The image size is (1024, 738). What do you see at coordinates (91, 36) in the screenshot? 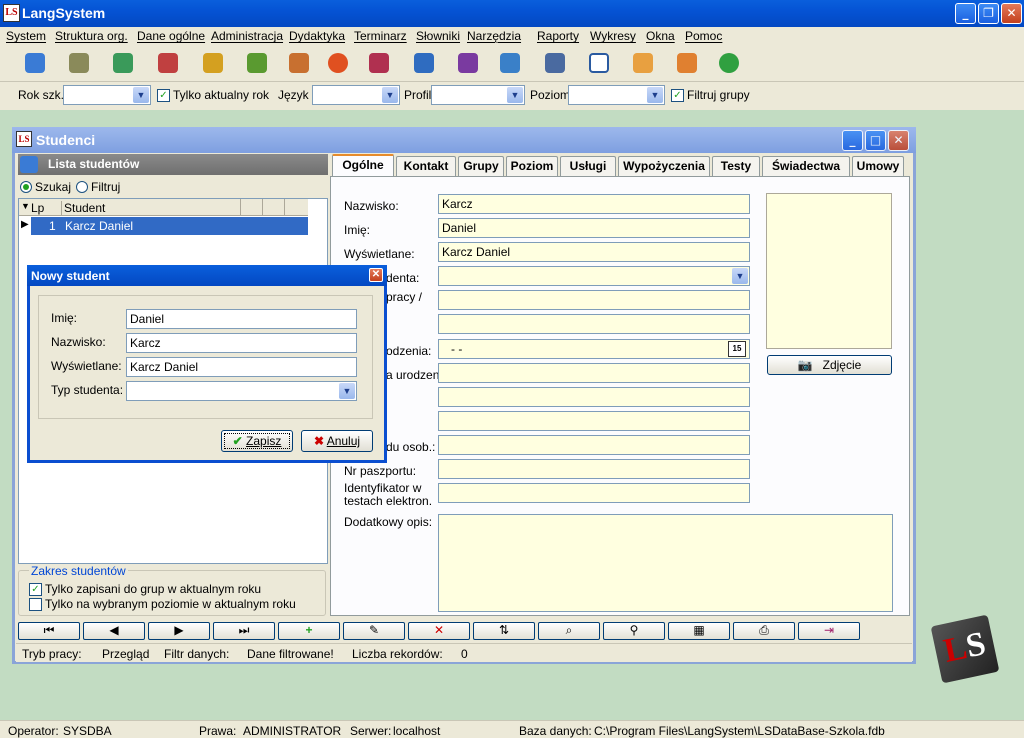
I see `menu-struktura: Struktura org.` at bounding box center [91, 36].